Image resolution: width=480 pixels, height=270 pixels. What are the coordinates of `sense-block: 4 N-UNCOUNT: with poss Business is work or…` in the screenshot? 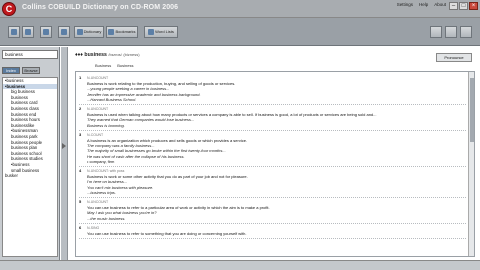 It's located at (272, 183).